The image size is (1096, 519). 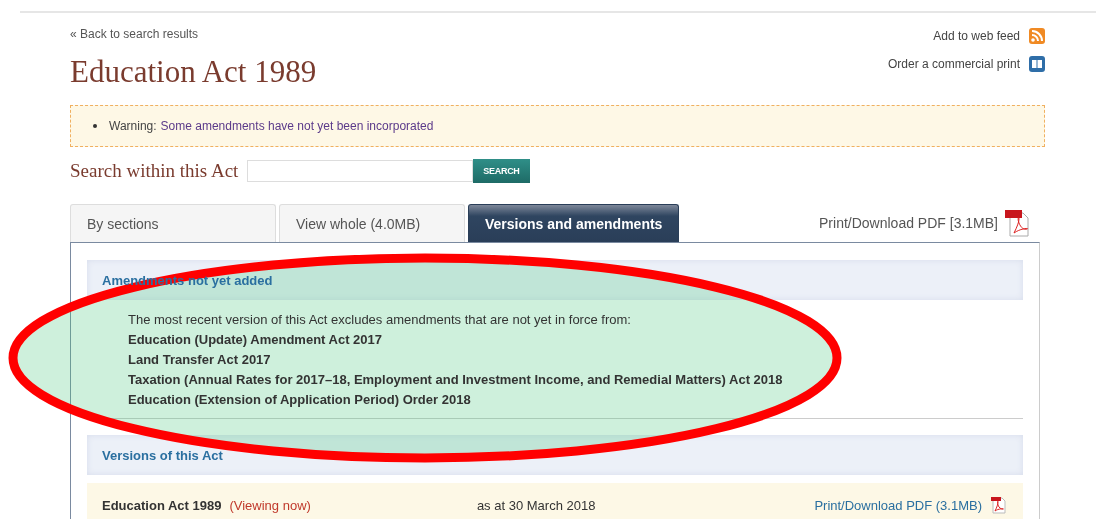 I want to click on section-heading: Versions of this Act, so click(x=162, y=455).